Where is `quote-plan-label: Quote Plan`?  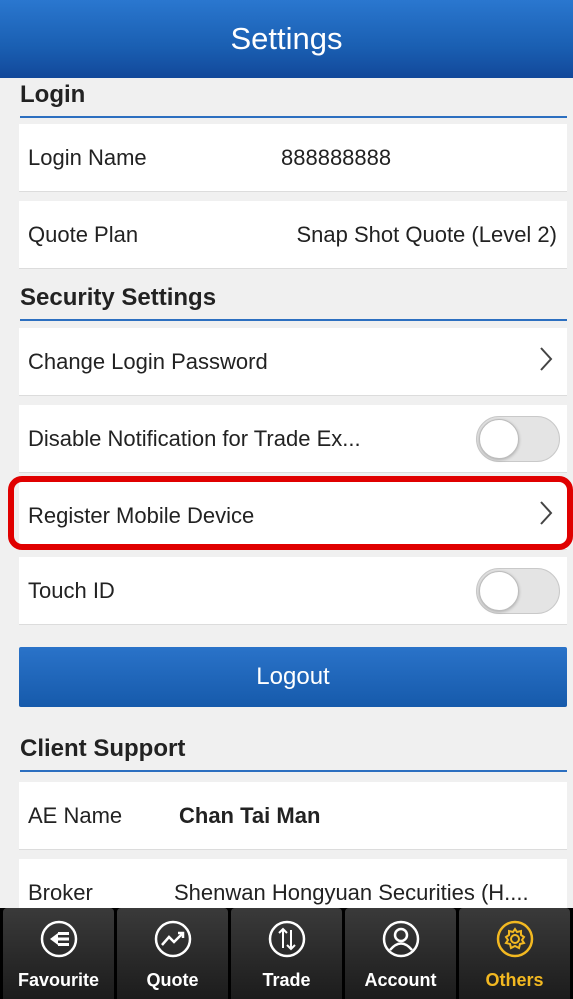 quote-plan-label: Quote Plan is located at coordinates (83, 234).